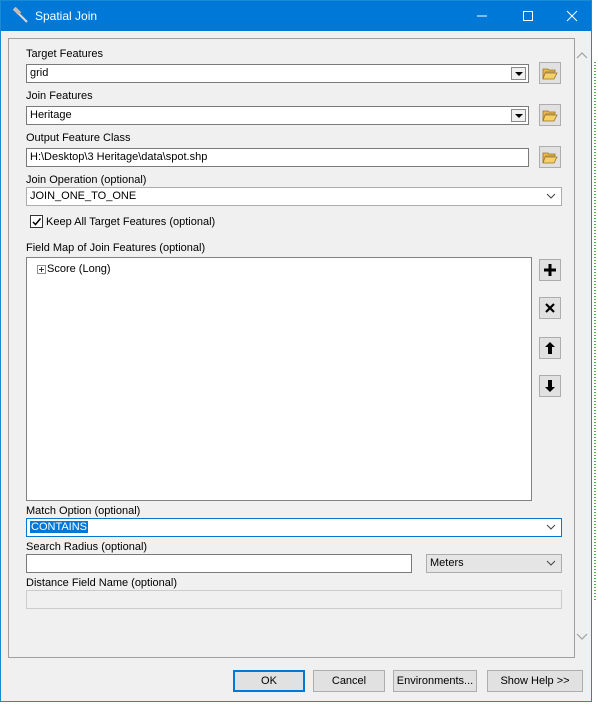 Image resolution: width=598 pixels, height=705 pixels. Describe the element at coordinates (595, 332) in the screenshot. I see `background-dotted-line` at that location.